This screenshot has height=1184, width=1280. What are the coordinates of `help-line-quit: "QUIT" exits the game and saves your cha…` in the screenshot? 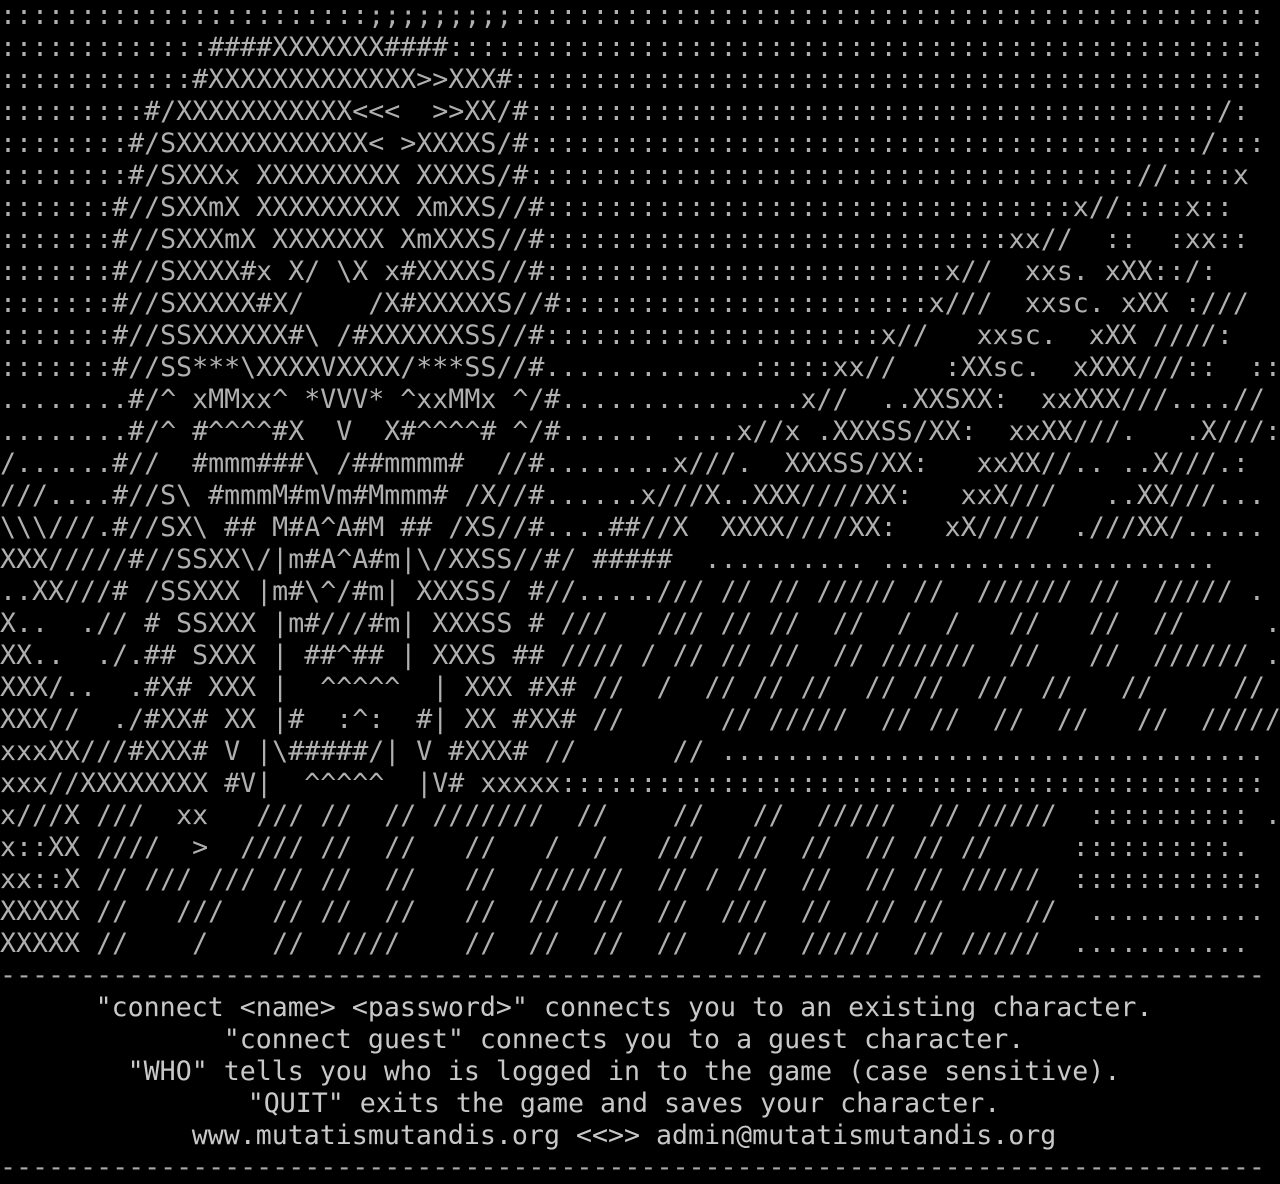 It's located at (624, 1103).